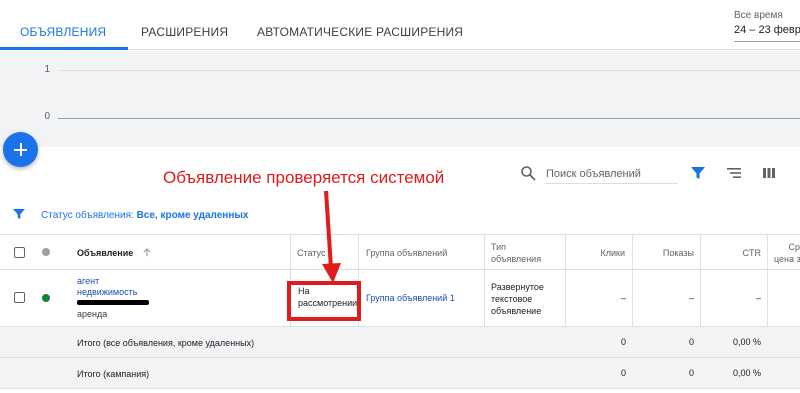 The image size is (800, 393). What do you see at coordinates (767, 30) in the screenshot?
I see `date-range-value: 24 – 23 февр.` at bounding box center [767, 30].